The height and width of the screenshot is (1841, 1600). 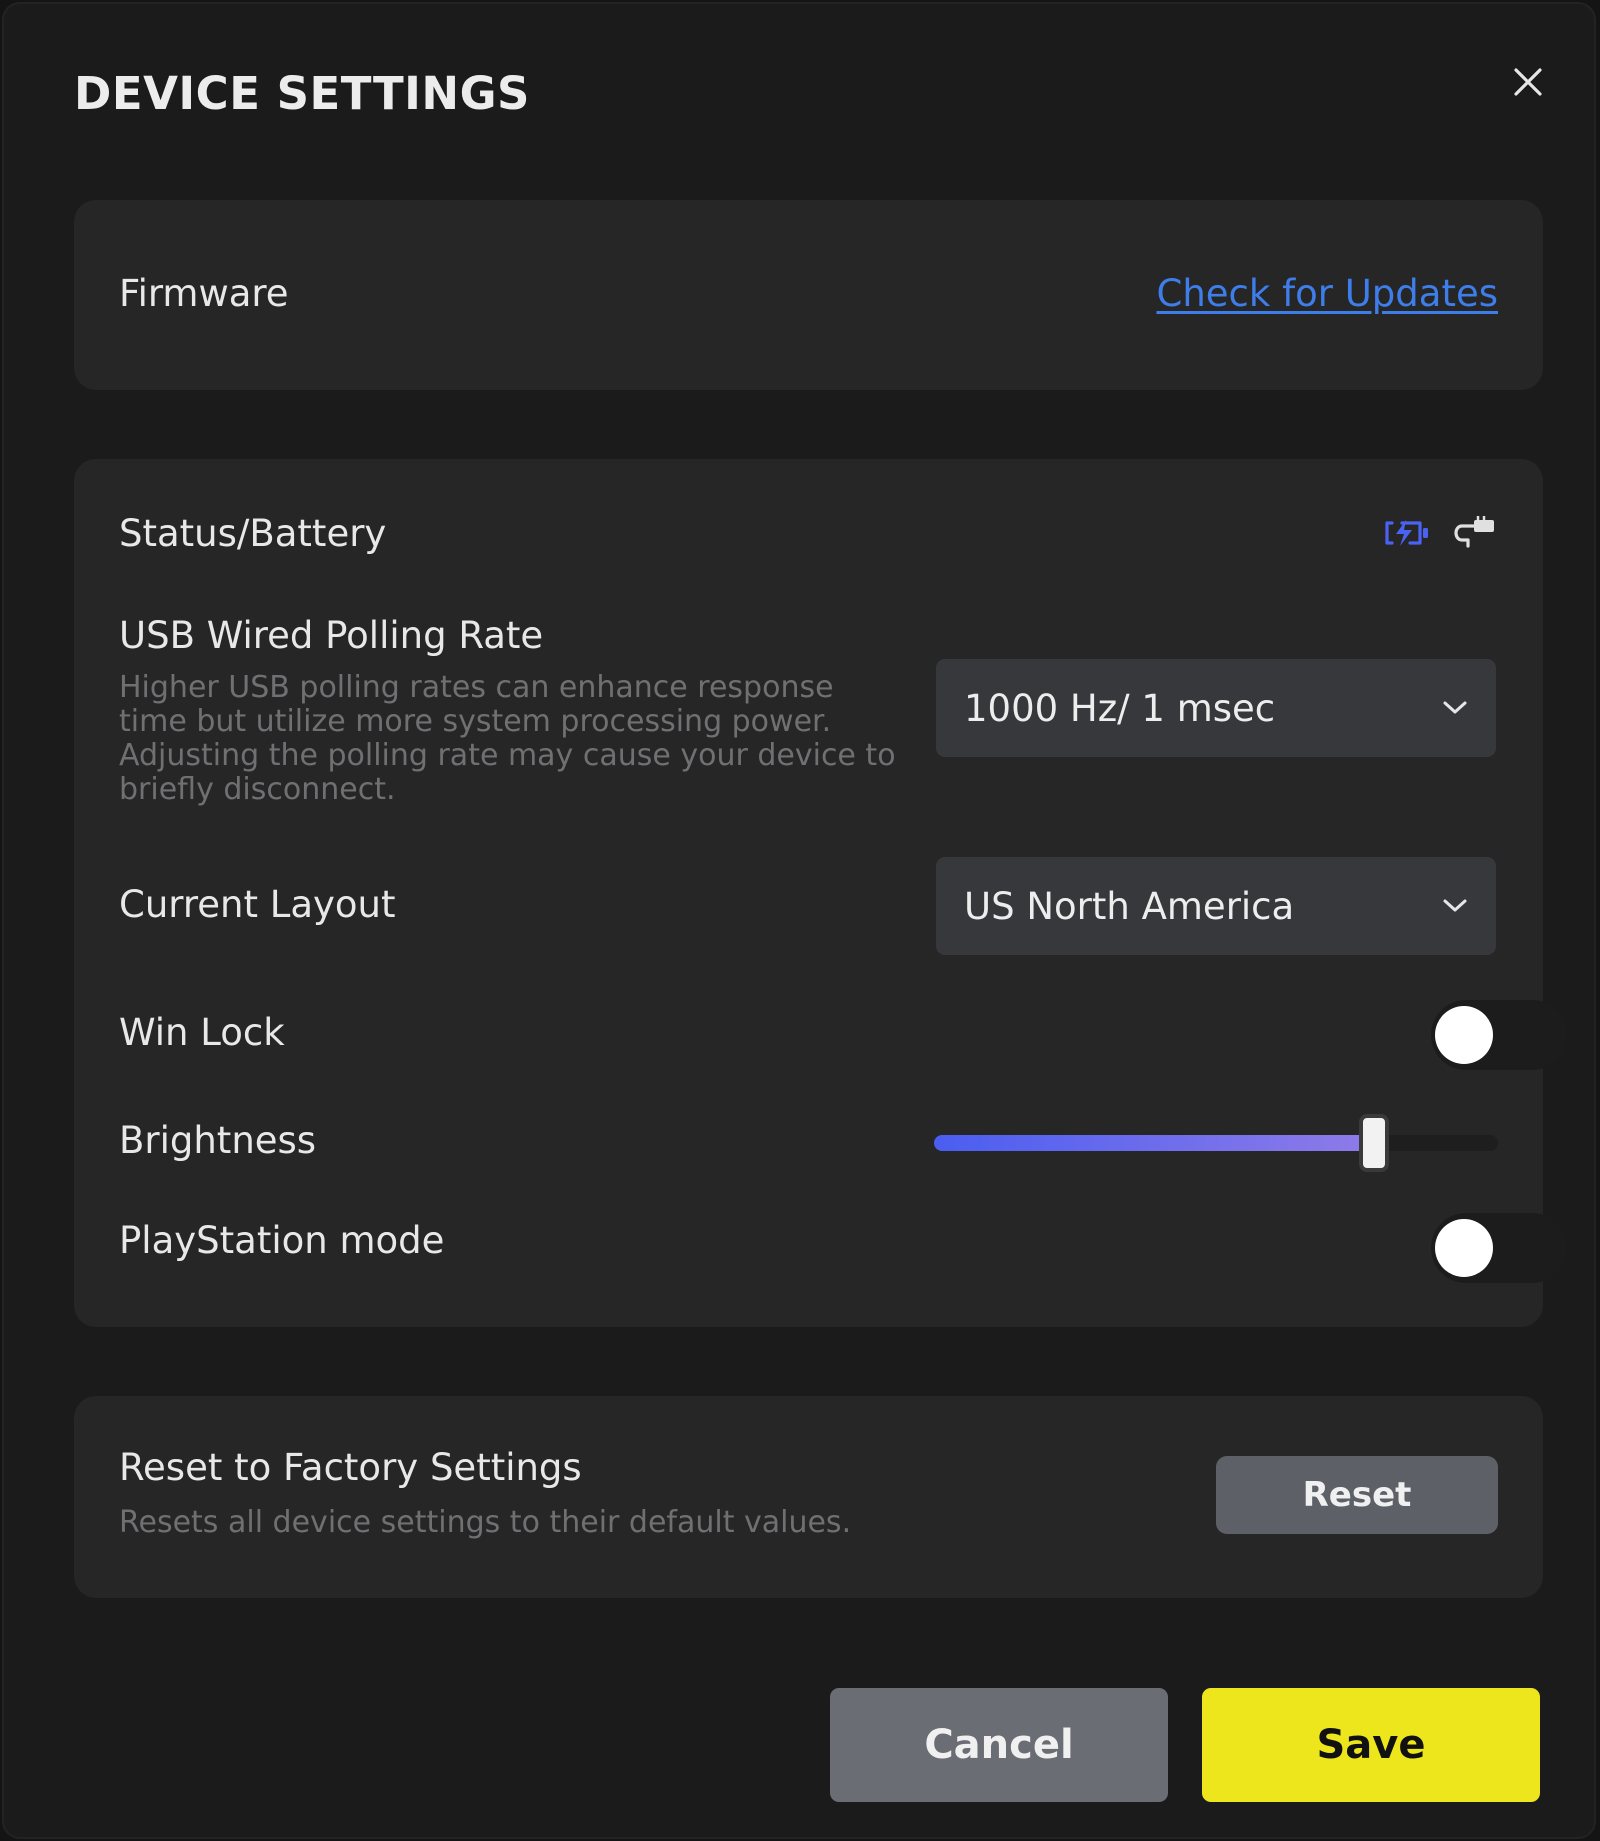 I want to click on firmware-label: Firmware, so click(x=204, y=293).